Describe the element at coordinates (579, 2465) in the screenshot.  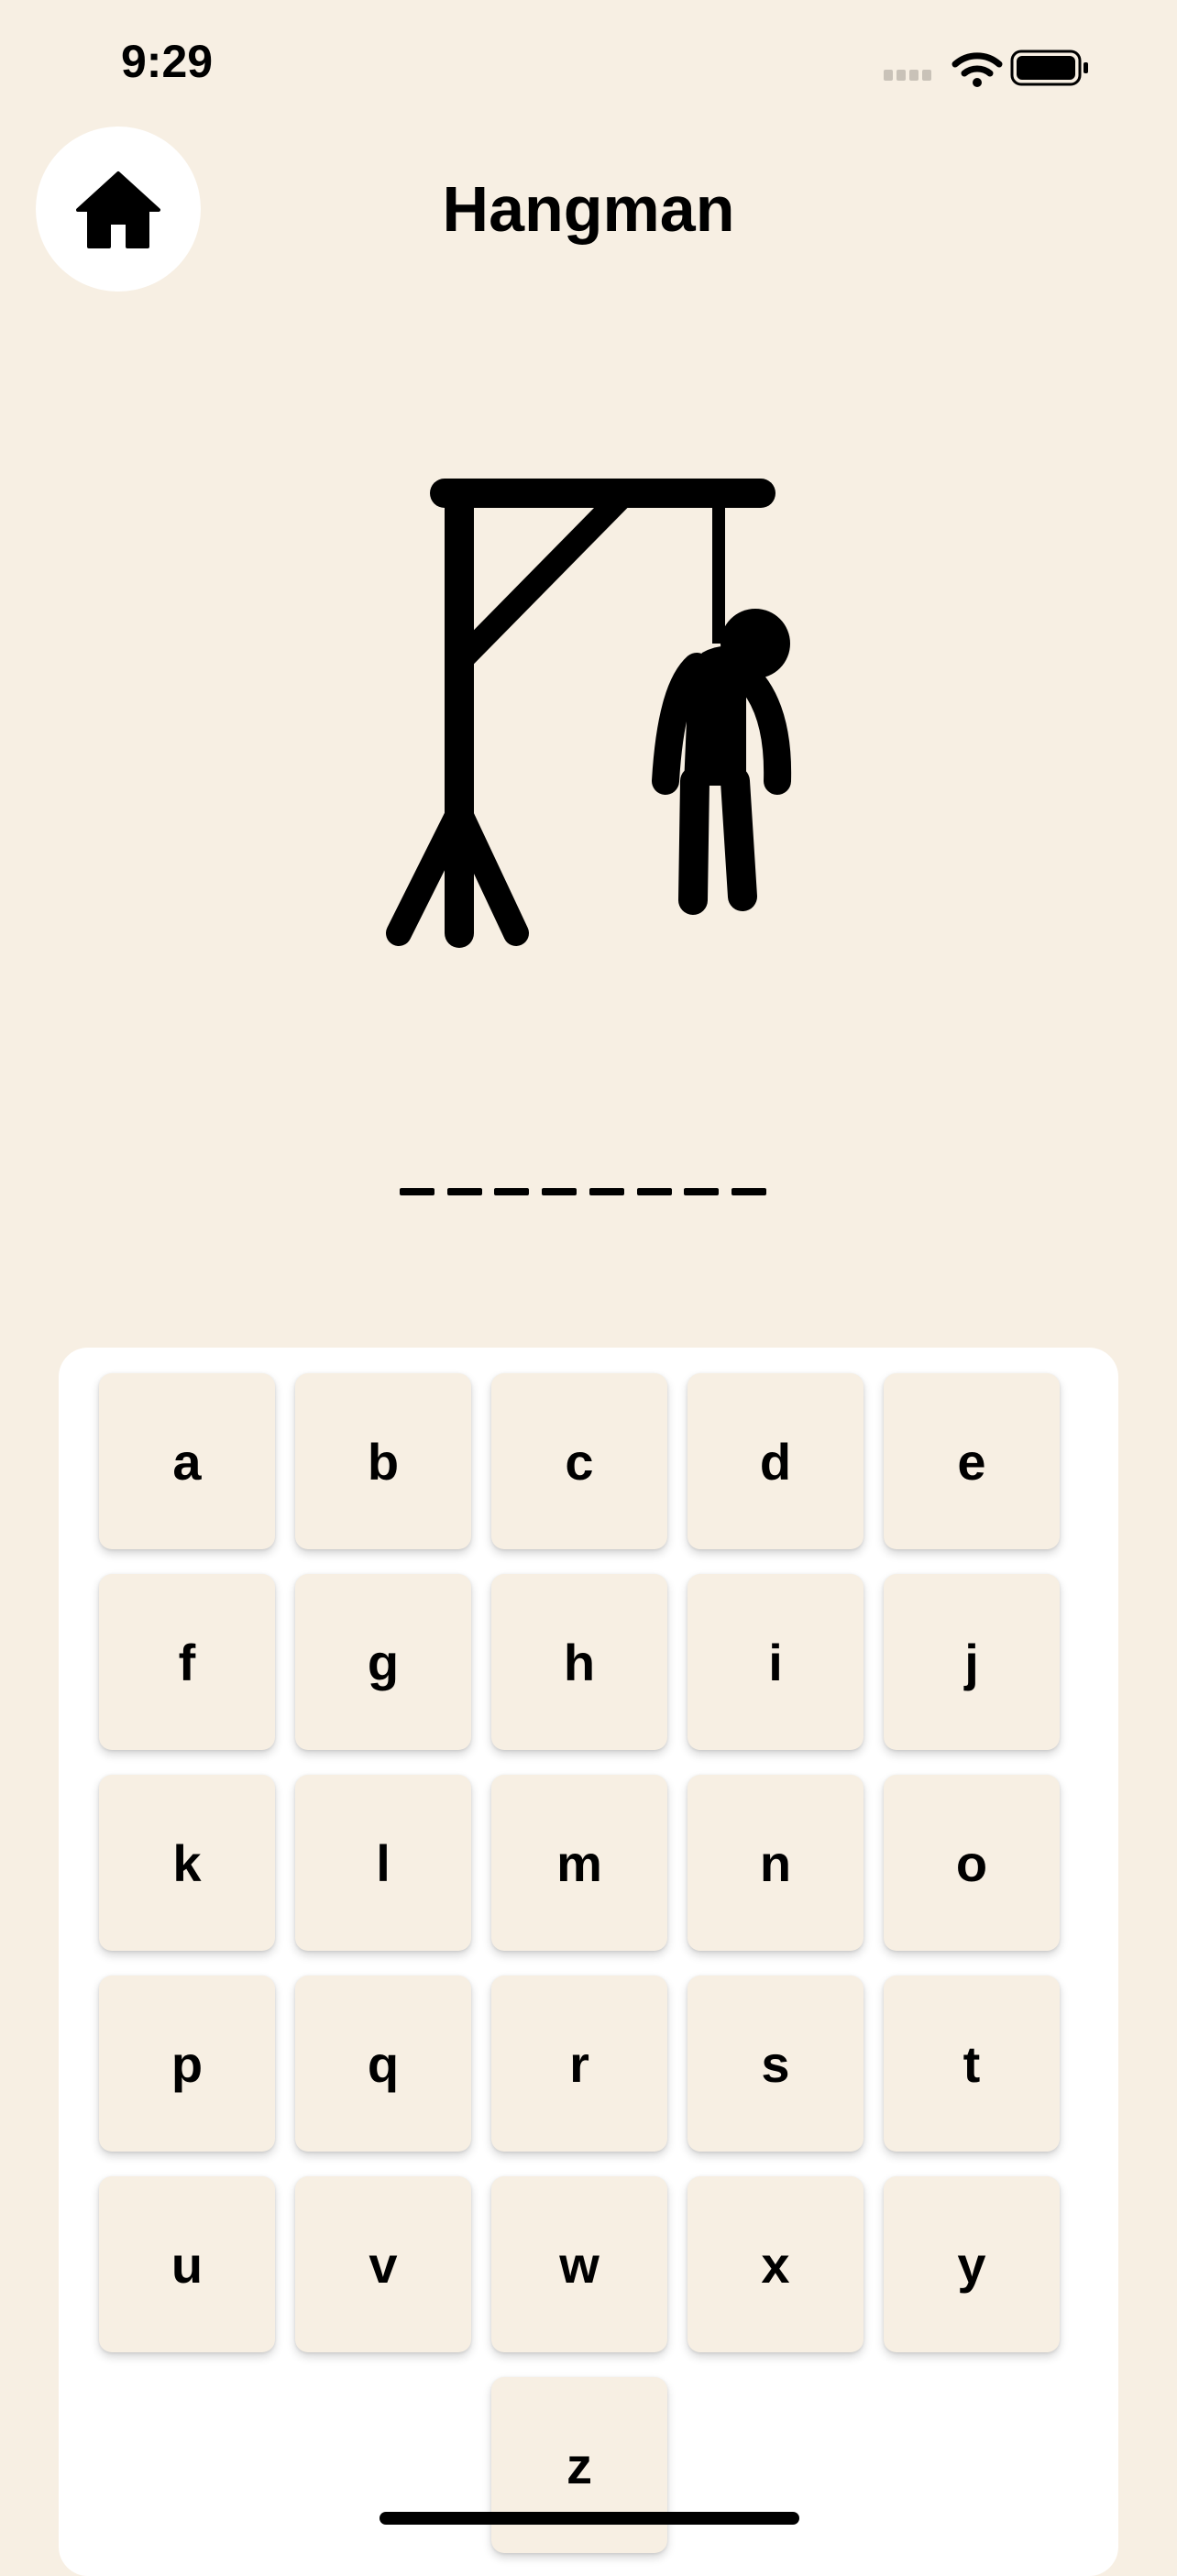
I see `key-z: z` at that location.